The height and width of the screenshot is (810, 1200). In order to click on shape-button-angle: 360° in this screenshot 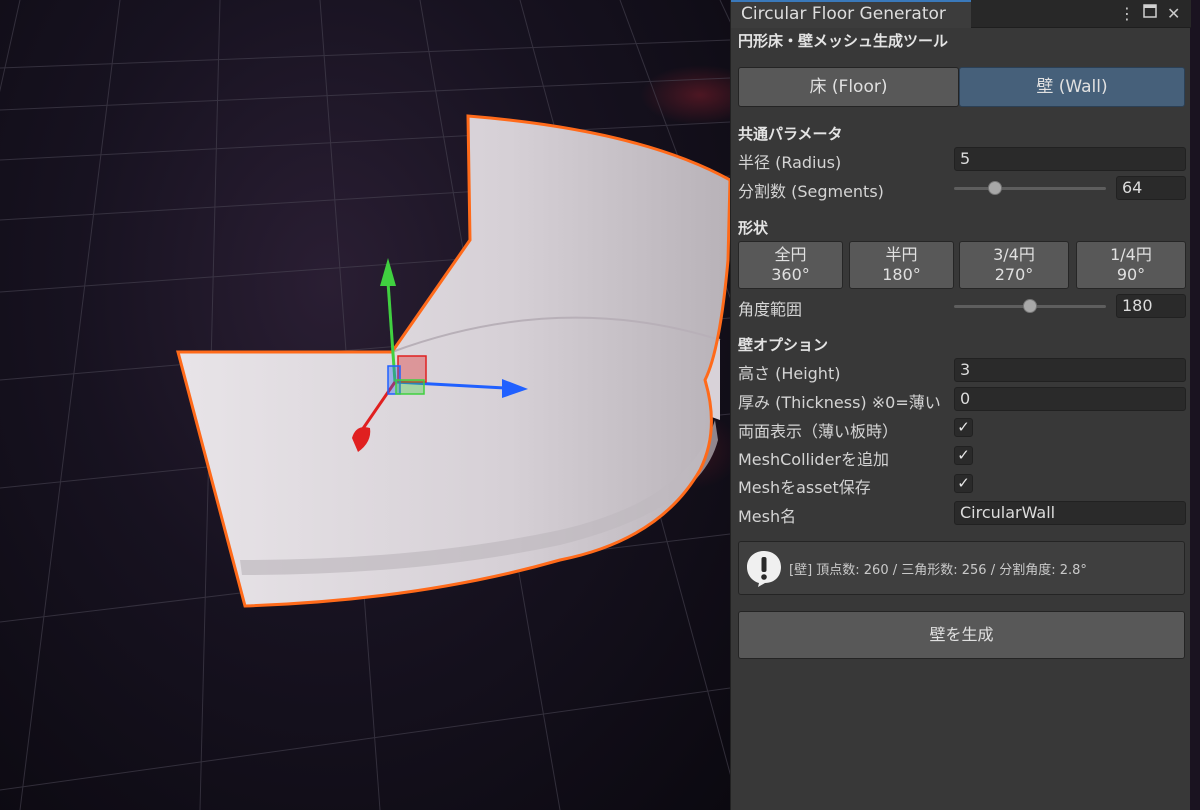, I will do `click(790, 274)`.